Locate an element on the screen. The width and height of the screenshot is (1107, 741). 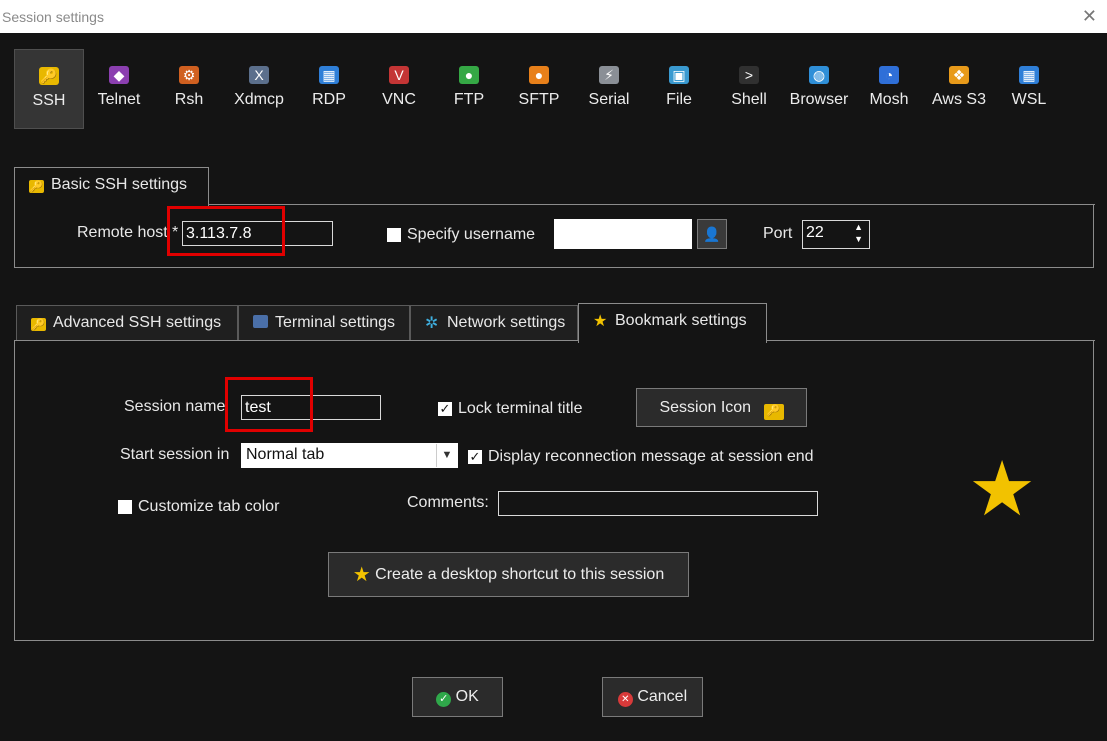
session-type-label: FTP is located at coordinates (469, 99).